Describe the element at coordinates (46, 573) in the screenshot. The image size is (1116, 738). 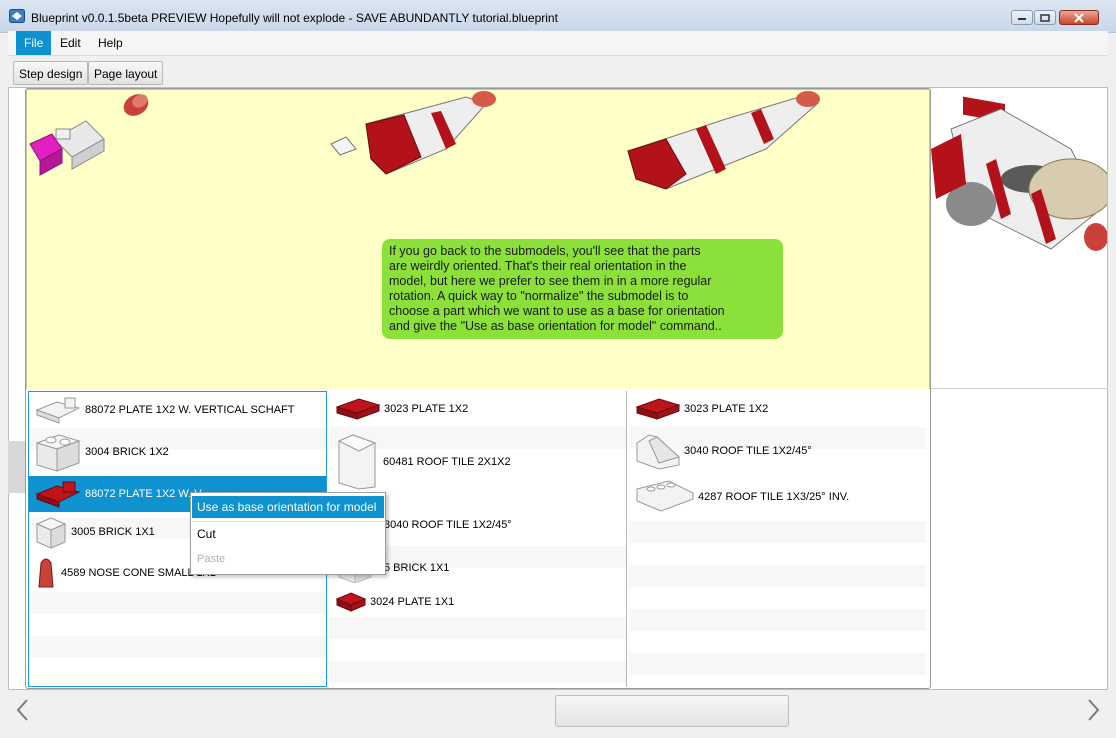
I see `cone-icon` at that location.